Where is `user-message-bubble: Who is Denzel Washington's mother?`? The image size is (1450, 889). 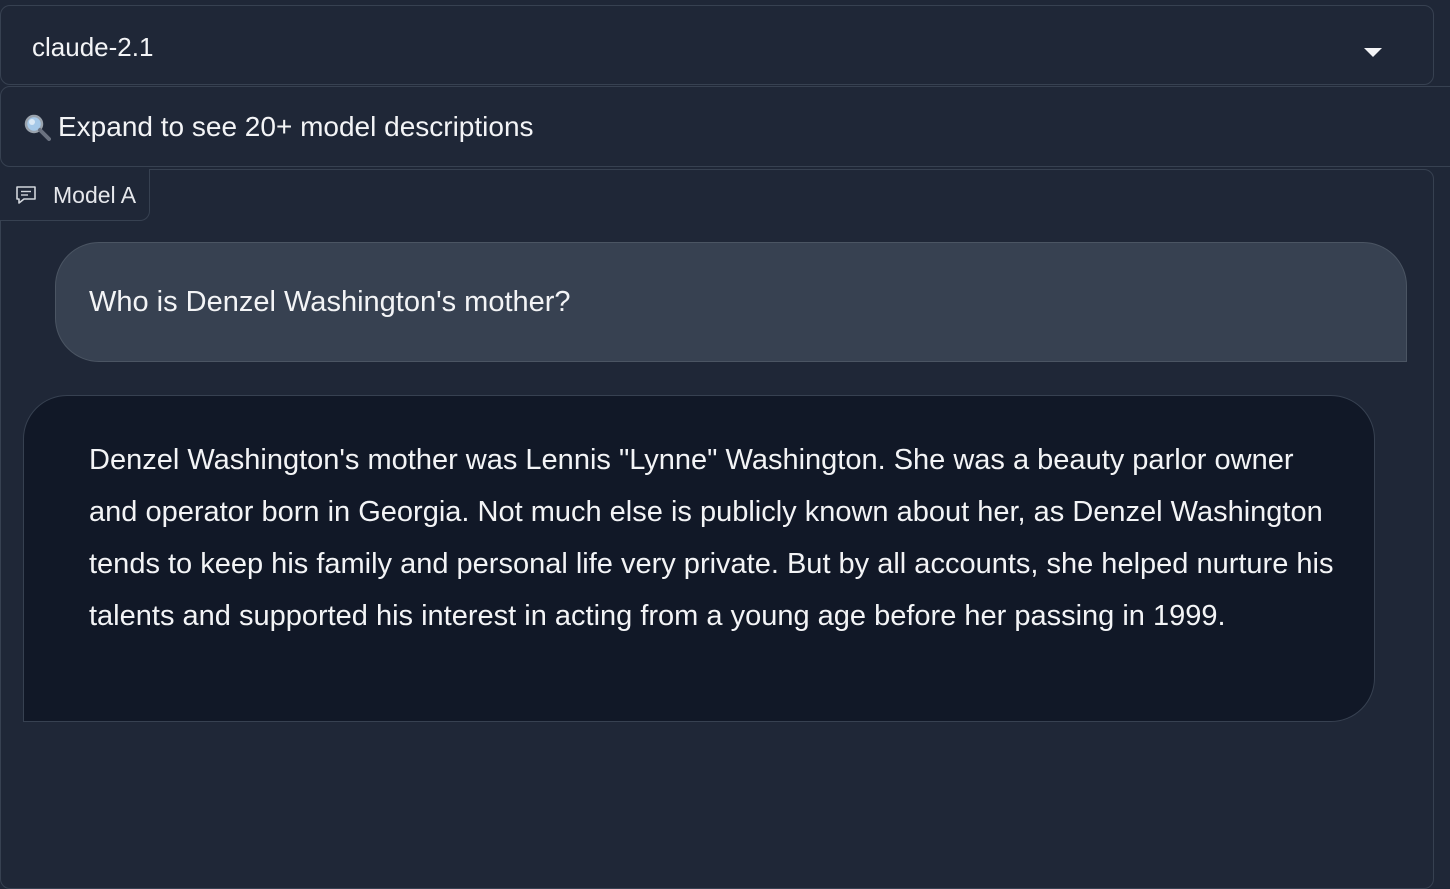
user-message-bubble: Who is Denzel Washington's mother? is located at coordinates (731, 302).